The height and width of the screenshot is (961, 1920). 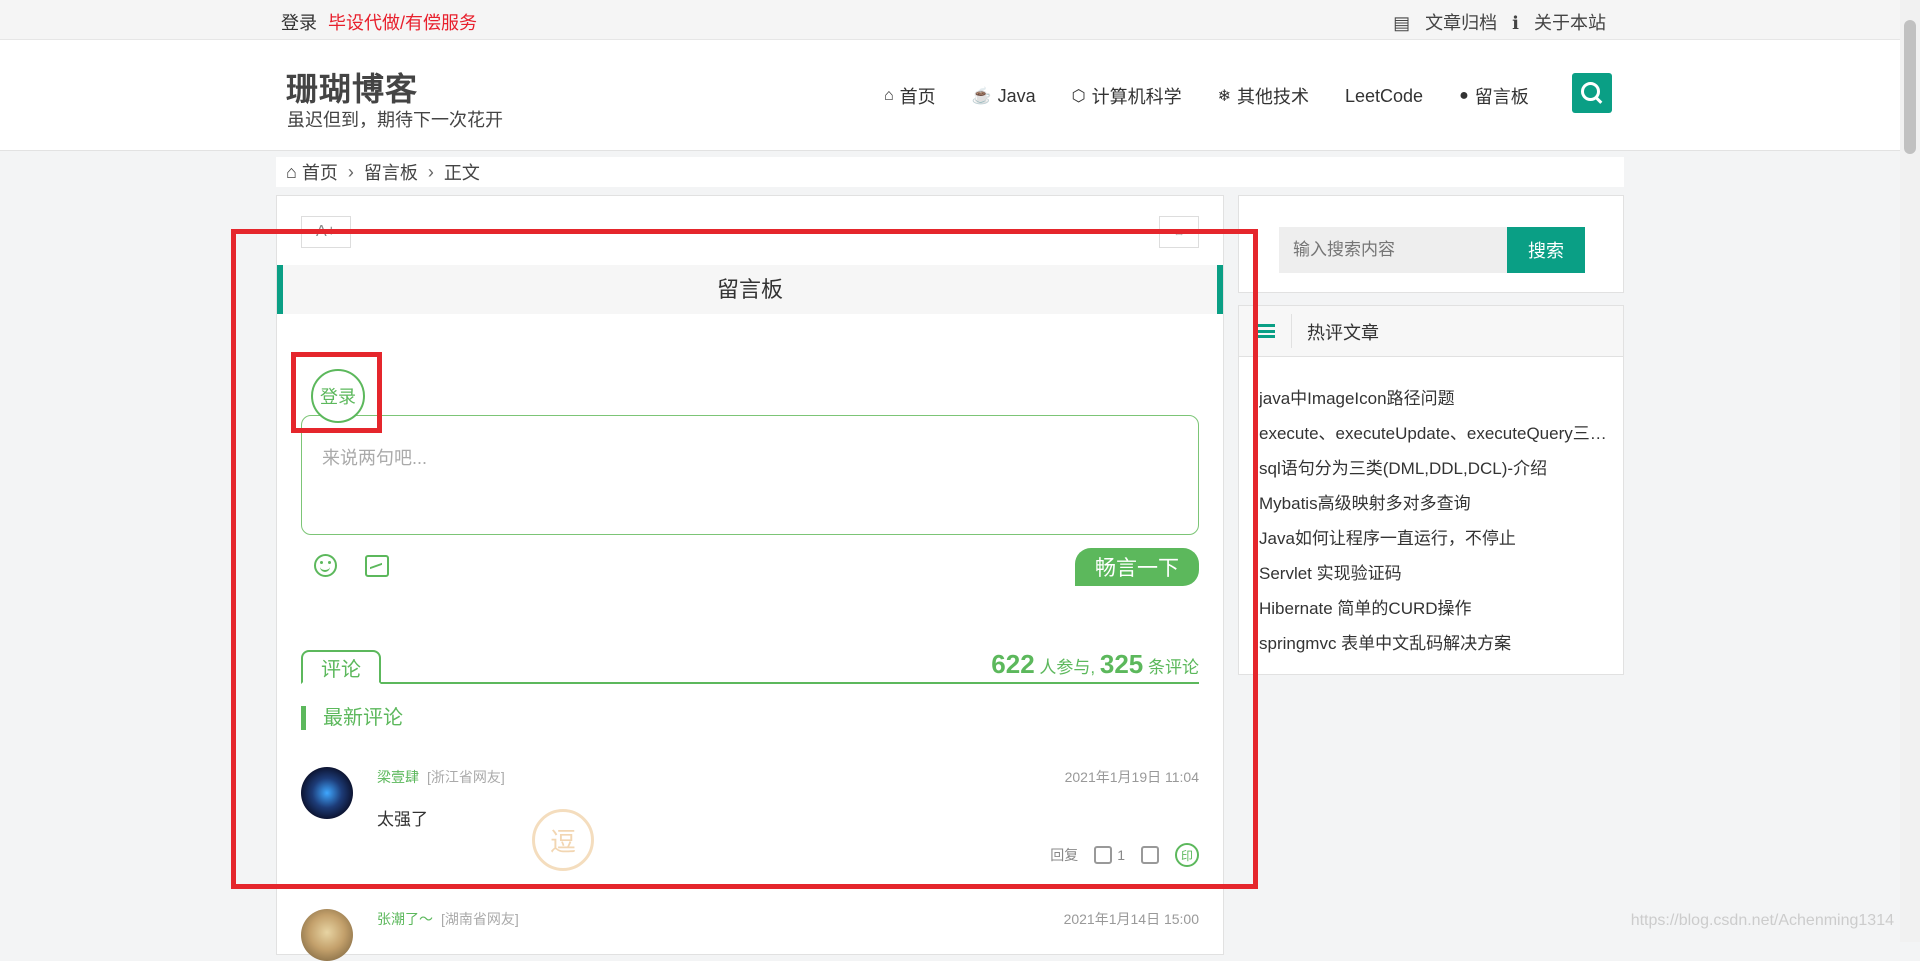 What do you see at coordinates (1434, 608) in the screenshot?
I see `list-item: Hibernate 简单的CURD操作` at bounding box center [1434, 608].